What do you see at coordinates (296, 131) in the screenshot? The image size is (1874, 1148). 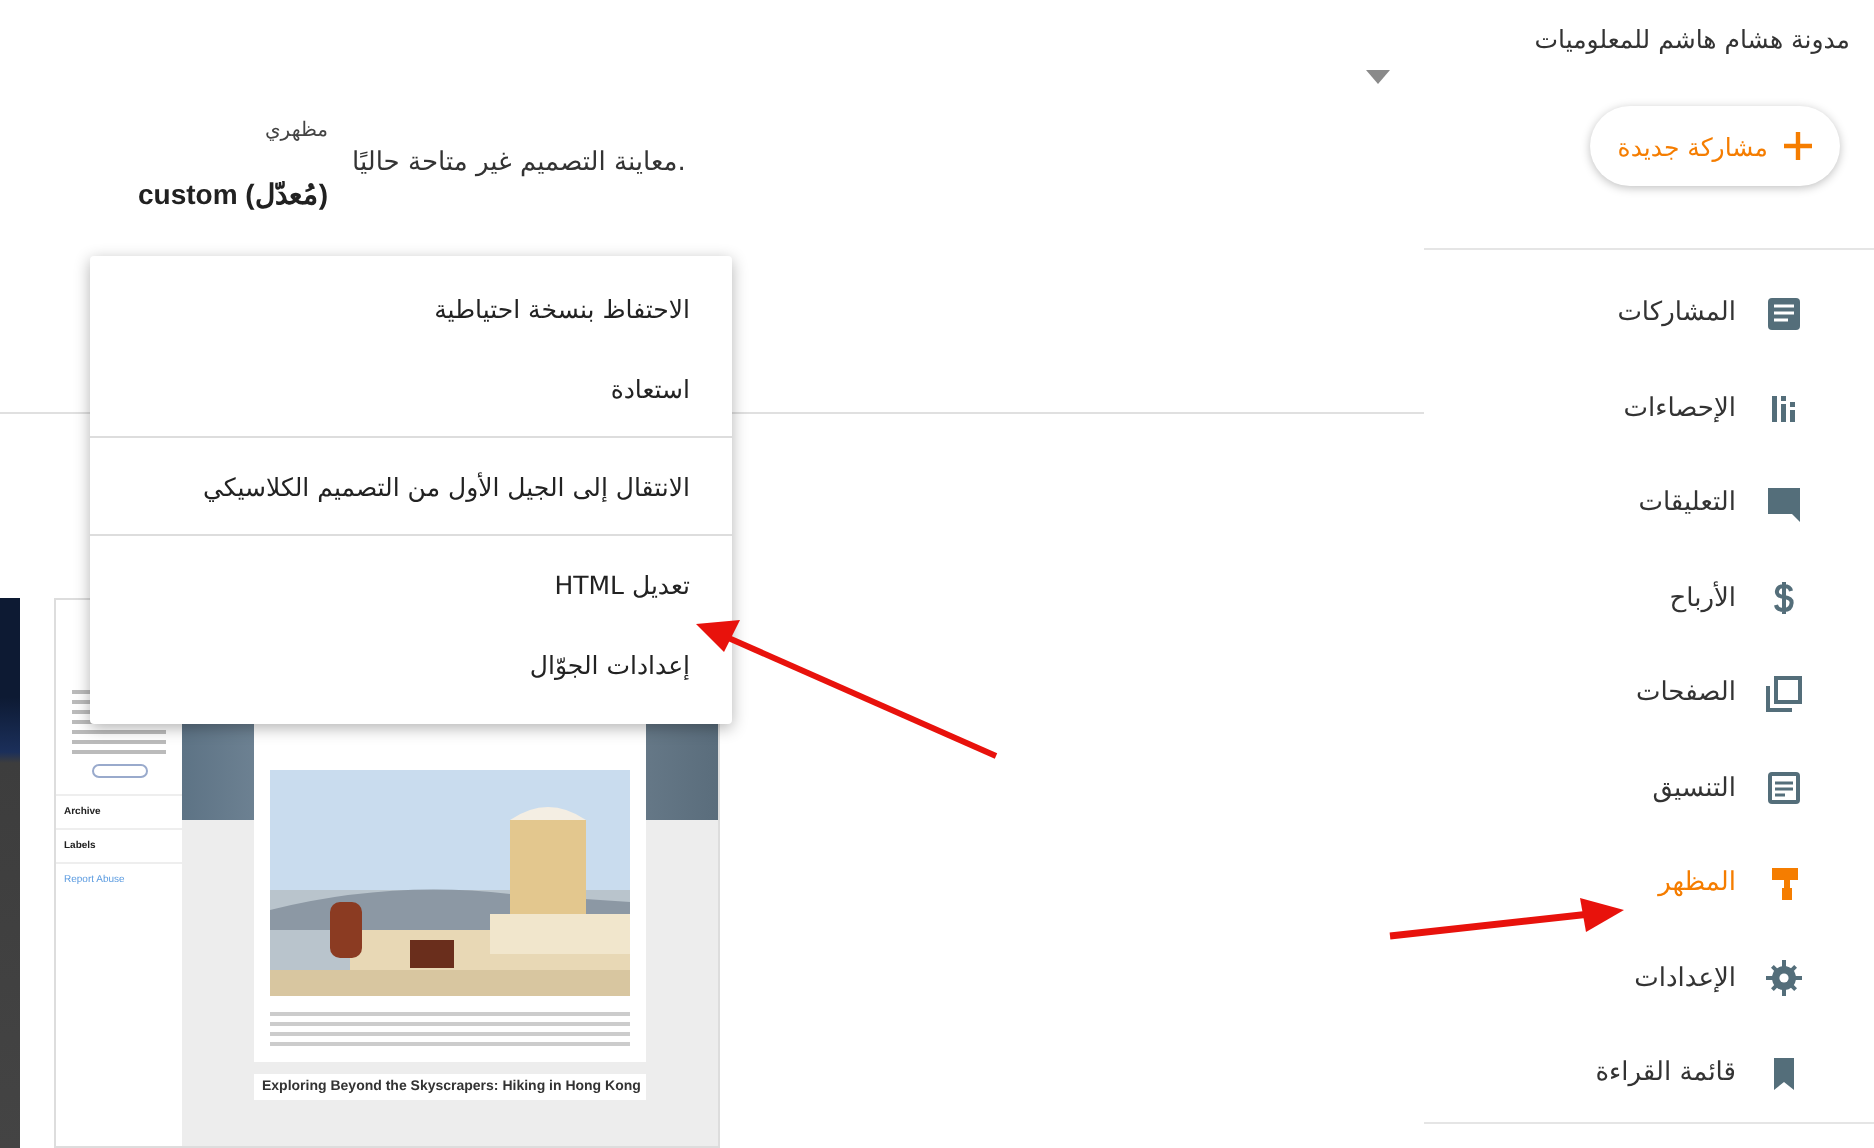 I see `theme-label: مظهري` at bounding box center [296, 131].